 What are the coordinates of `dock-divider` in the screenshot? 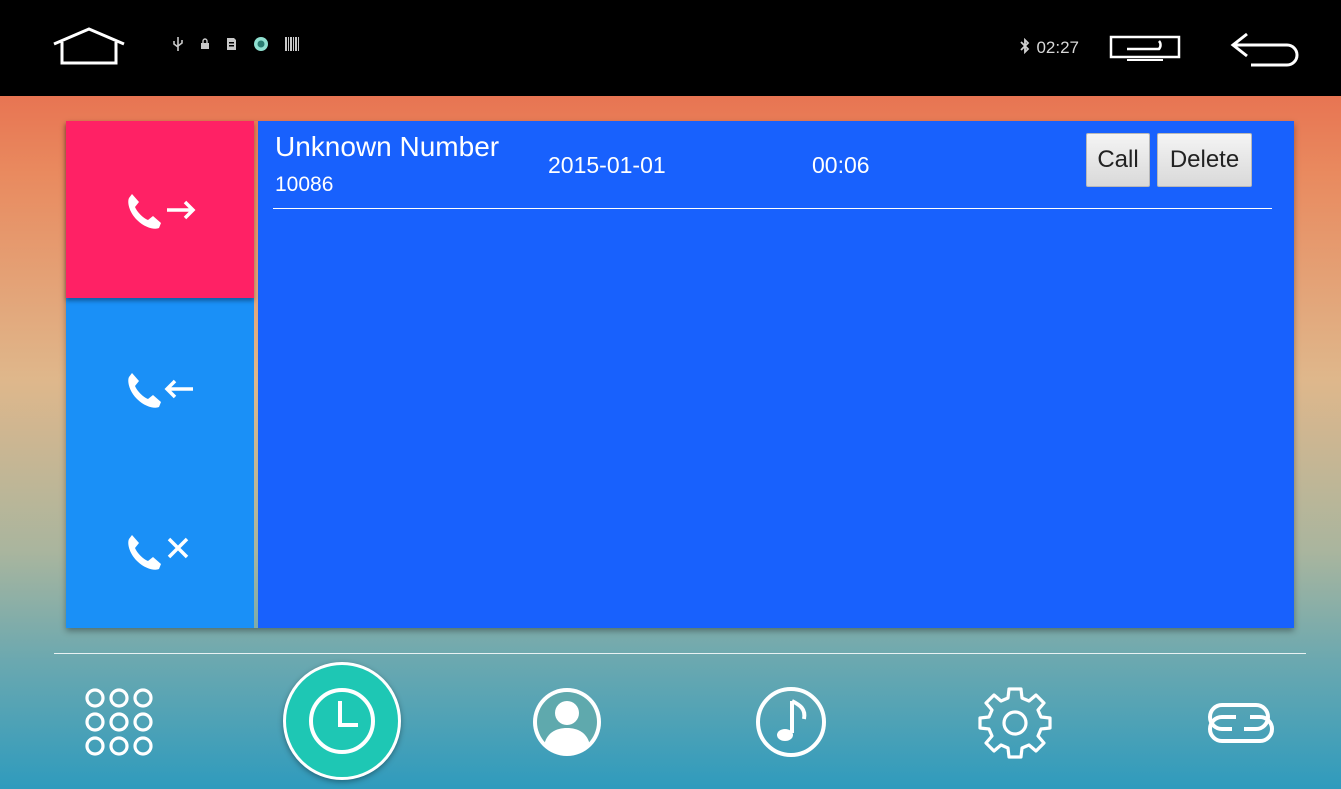 It's located at (680, 653).